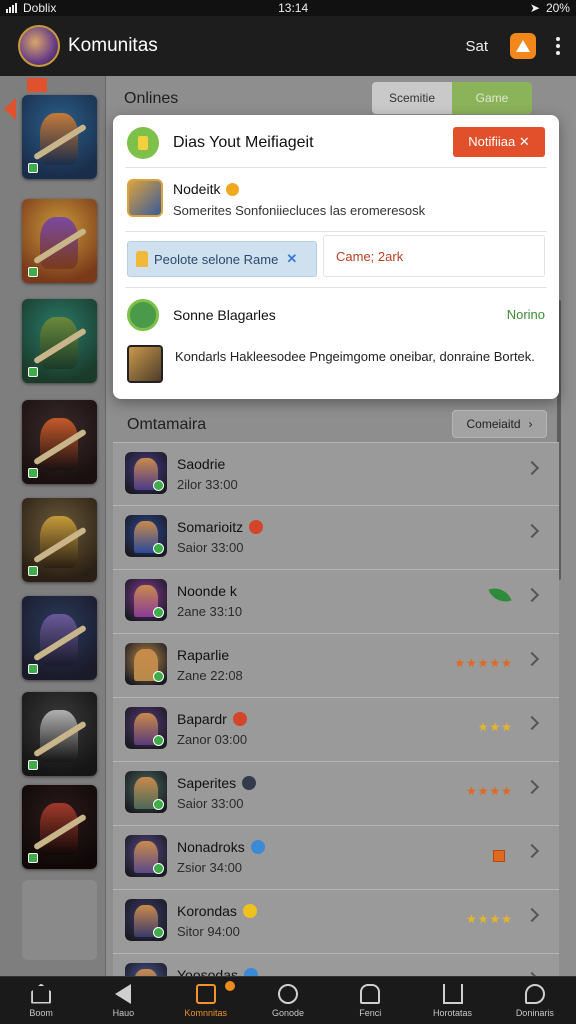 Image resolution: width=576 pixels, height=1024 pixels. What do you see at coordinates (210, 867) in the screenshot?
I see `list-item-time: Zsior 34:00` at bounding box center [210, 867].